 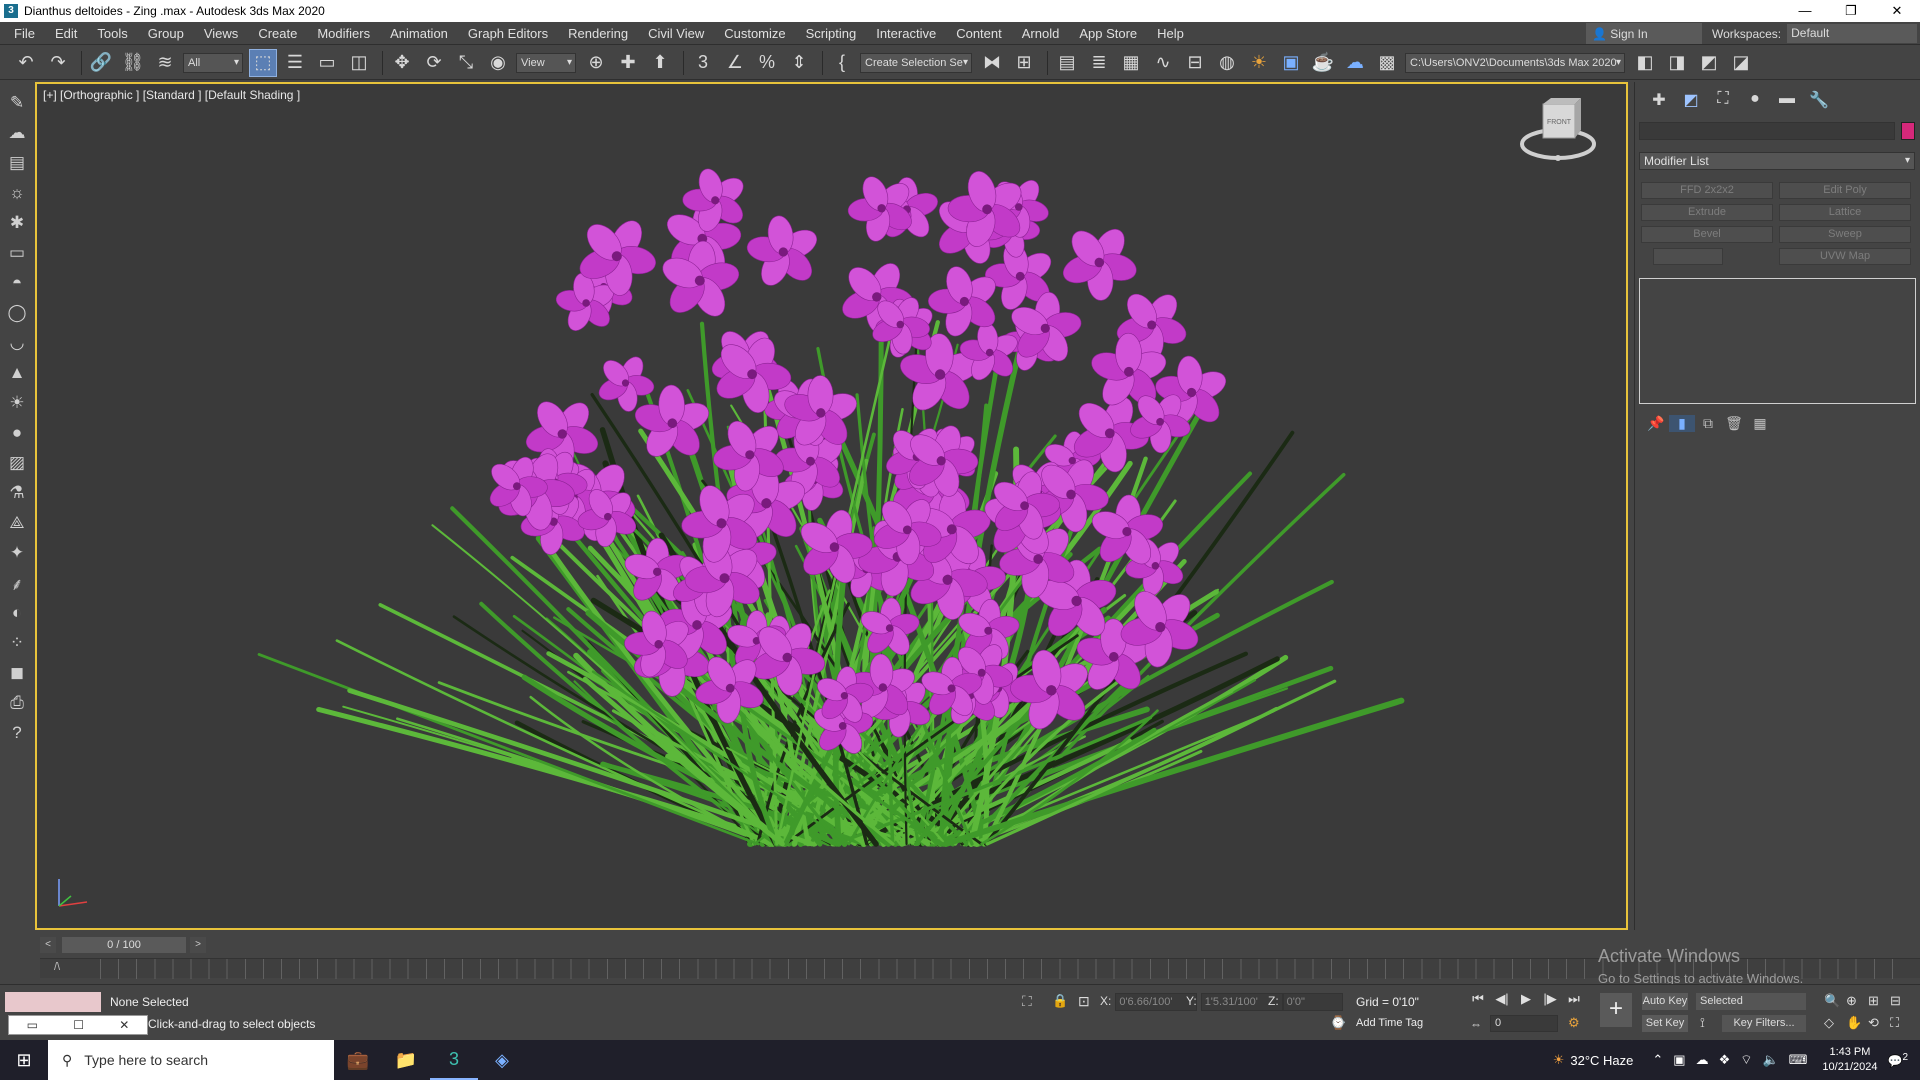 I want to click on work-briefcase-icon: 💼, so click(x=358, y=1060).